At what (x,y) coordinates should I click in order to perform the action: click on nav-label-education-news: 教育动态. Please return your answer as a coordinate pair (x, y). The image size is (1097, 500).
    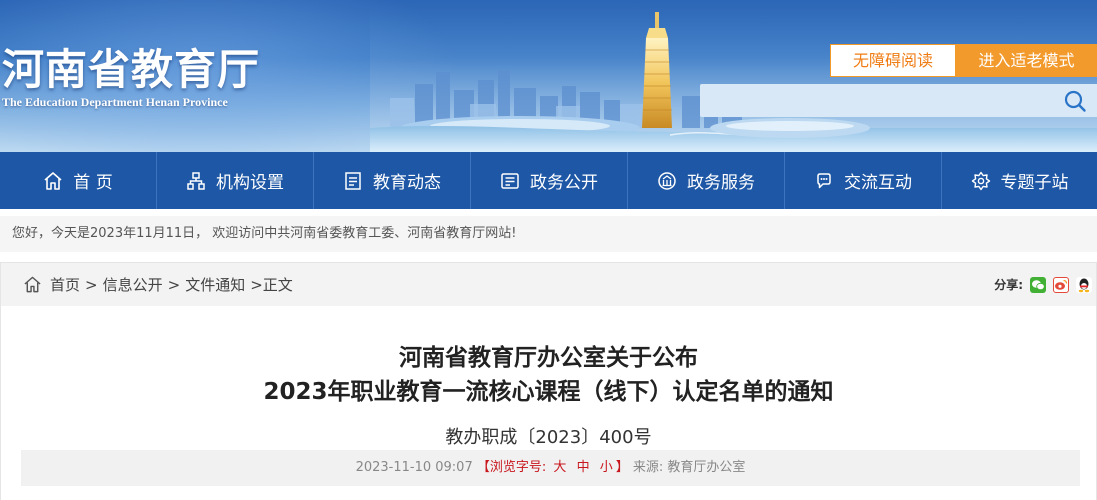
    Looking at the image, I should click on (407, 183).